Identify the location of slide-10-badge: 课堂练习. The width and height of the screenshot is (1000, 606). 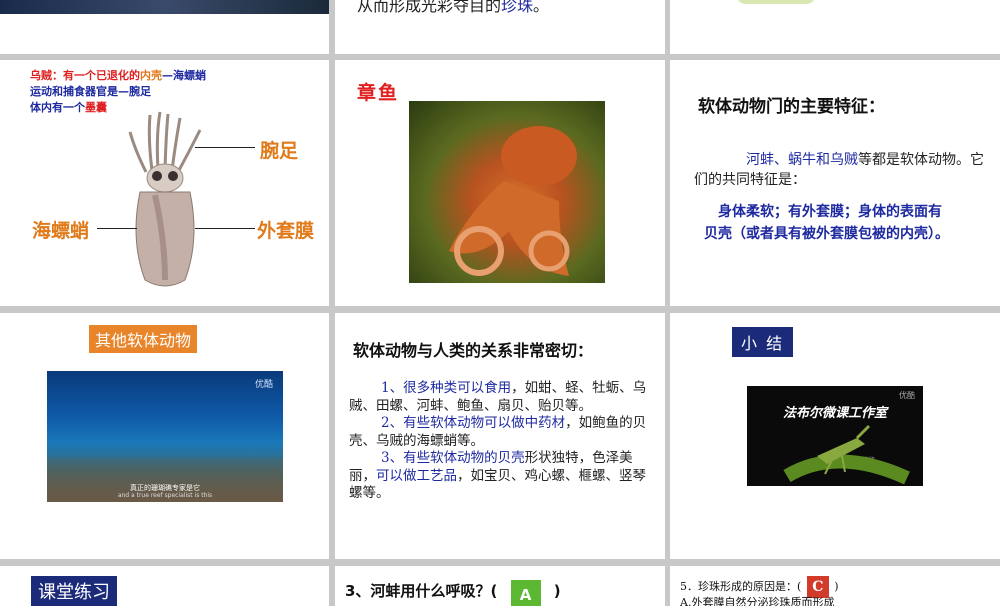
(74, 591).